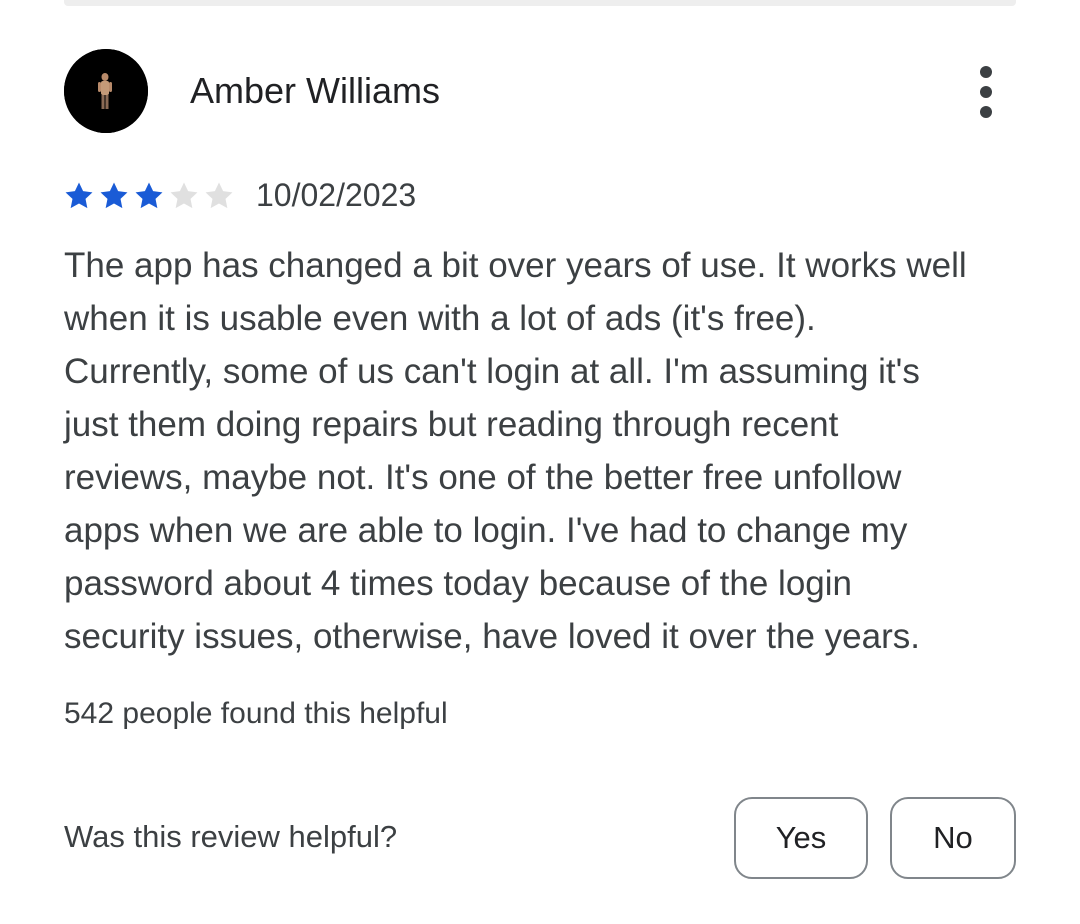 This screenshot has width=1080, height=924. I want to click on review-date: 10/02/2023, so click(336, 195).